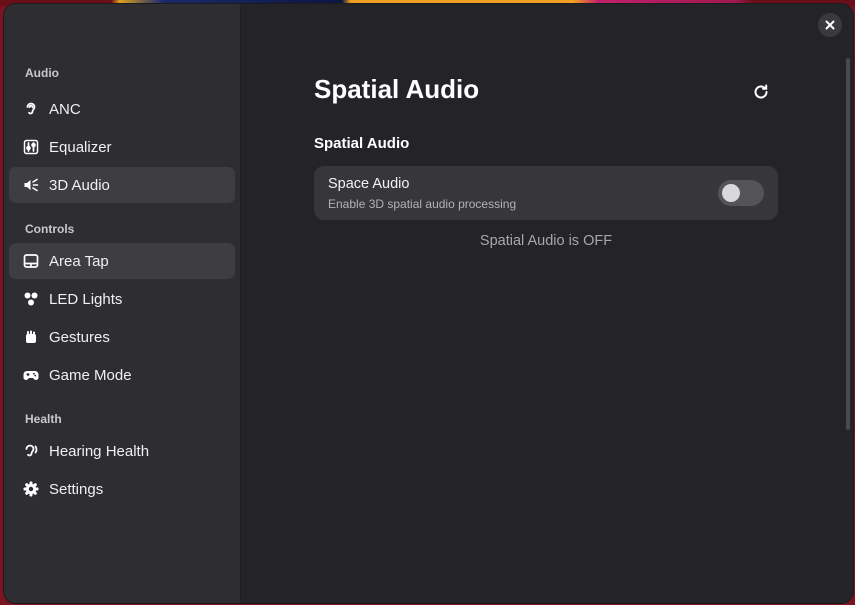  Describe the element at coordinates (122, 109) in the screenshot. I see `sidebar-item-anc: ANC` at that location.